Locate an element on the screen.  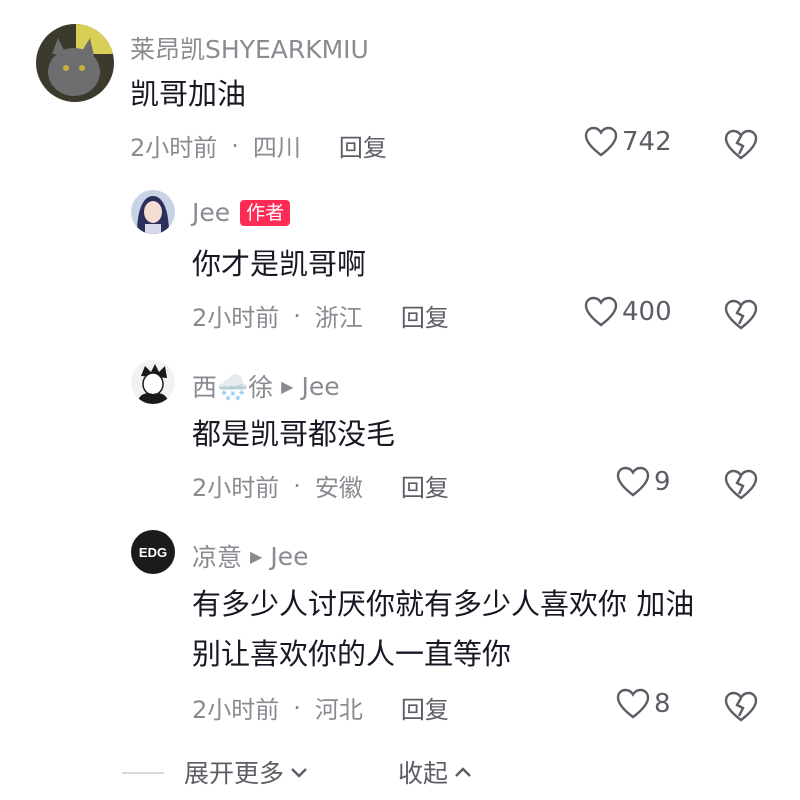
comment-text: 都是凯哥都没毛 is located at coordinates (294, 434).